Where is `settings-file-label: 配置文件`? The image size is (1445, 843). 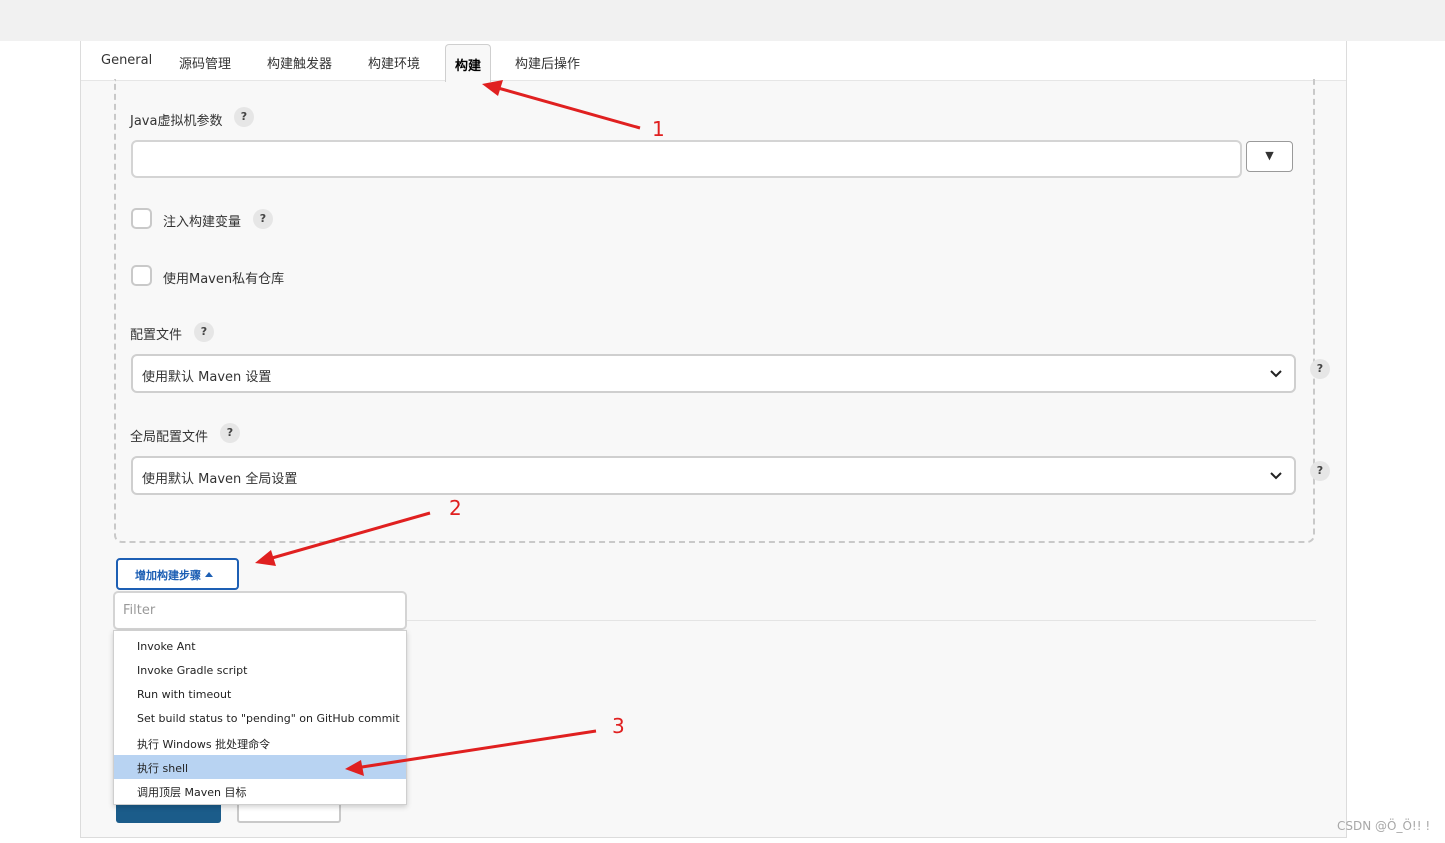 settings-file-label: 配置文件 is located at coordinates (156, 335).